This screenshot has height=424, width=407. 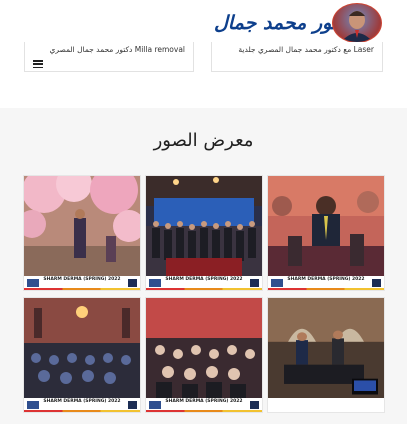 I want to click on menu-icon, so click(x=38, y=64).